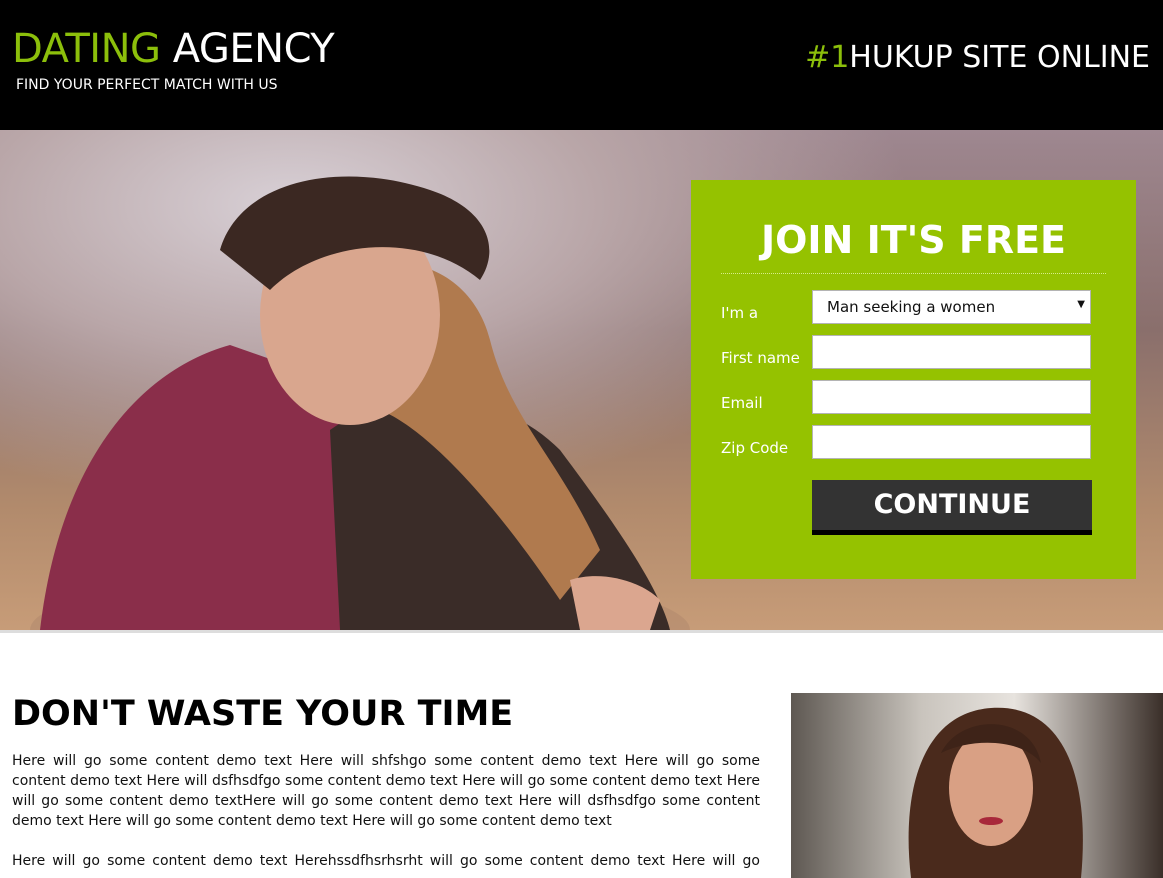 The height and width of the screenshot is (878, 1163). I want to click on gender-select: Man seeking a women ▼, so click(951, 307).